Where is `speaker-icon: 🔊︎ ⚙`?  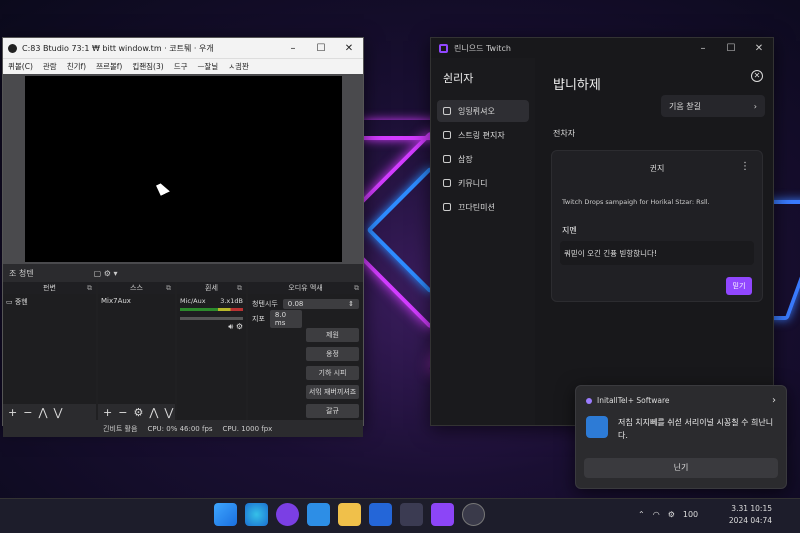
speaker-icon: 🔊︎ ⚙ is located at coordinates (211, 327).